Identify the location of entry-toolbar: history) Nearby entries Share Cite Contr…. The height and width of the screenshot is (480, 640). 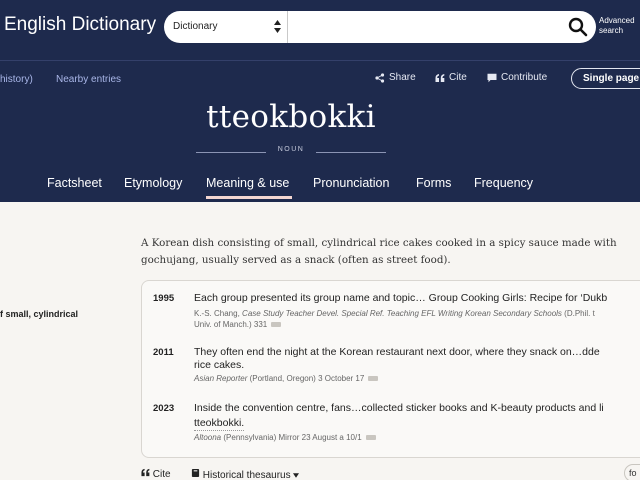
(320, 79).